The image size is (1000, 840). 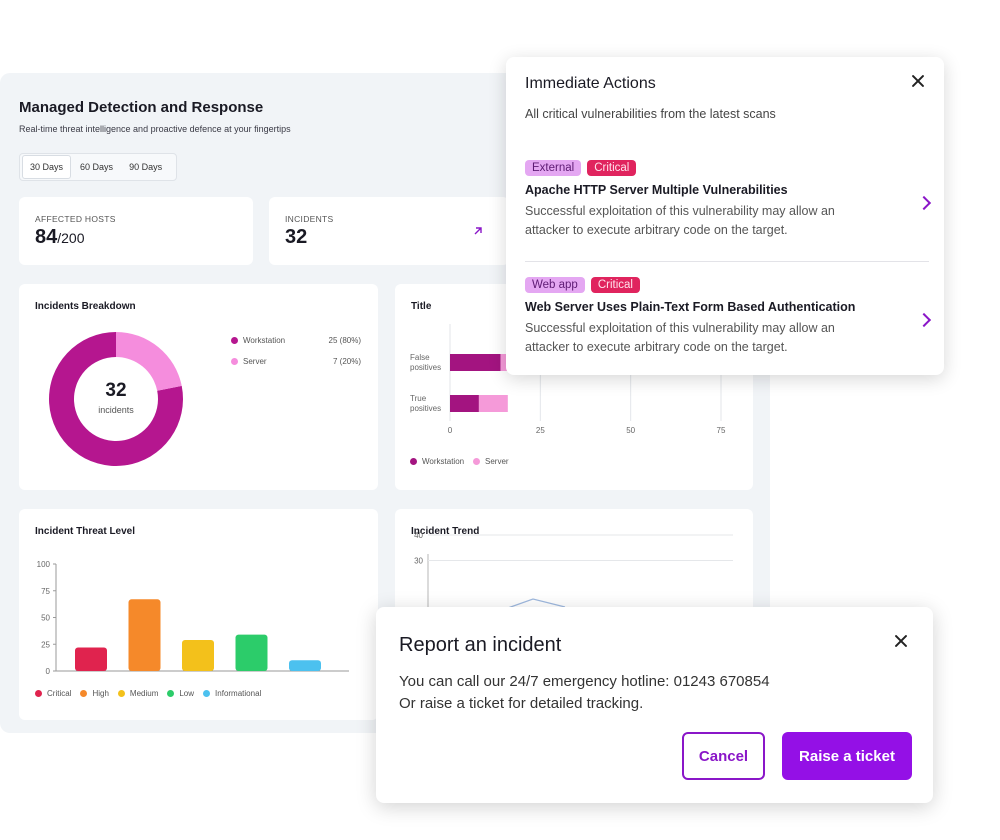 What do you see at coordinates (305, 665) in the screenshot?
I see `bar-informational` at bounding box center [305, 665].